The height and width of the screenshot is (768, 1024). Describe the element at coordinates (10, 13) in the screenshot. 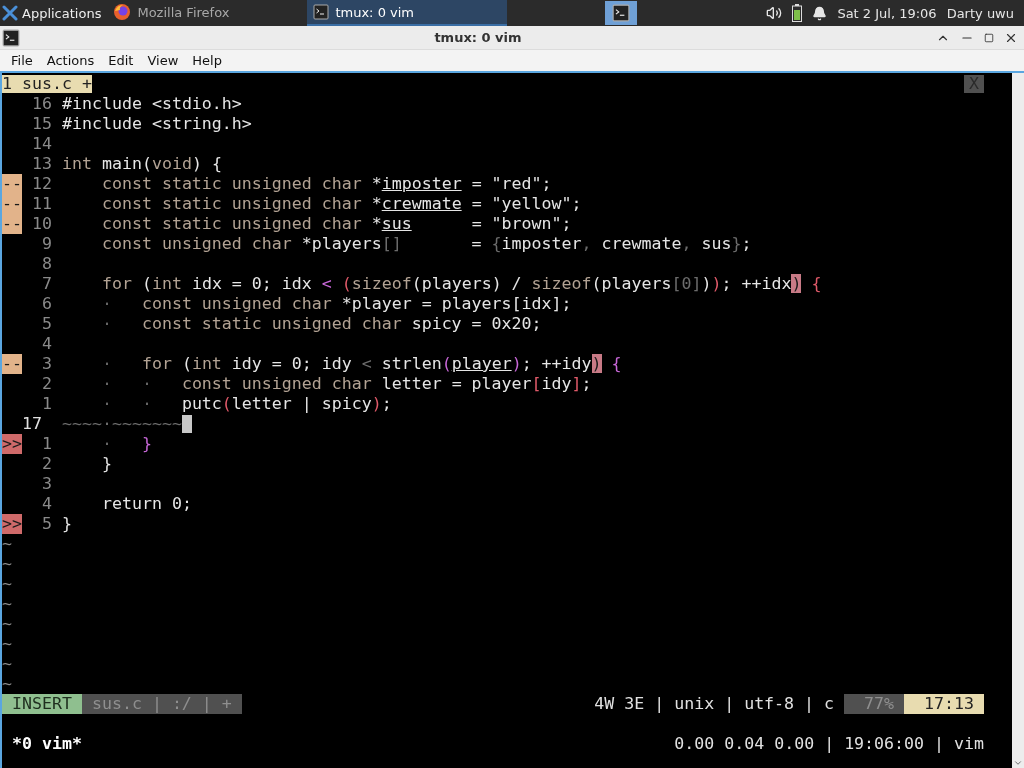

I see `x-logo-icon` at that location.